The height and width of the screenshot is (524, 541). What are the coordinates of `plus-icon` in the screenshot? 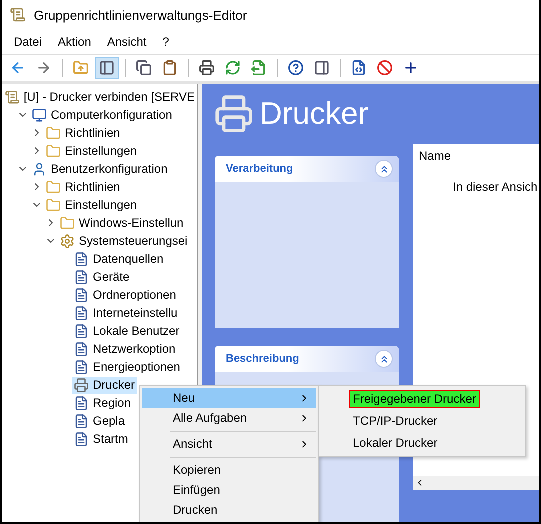 It's located at (411, 68).